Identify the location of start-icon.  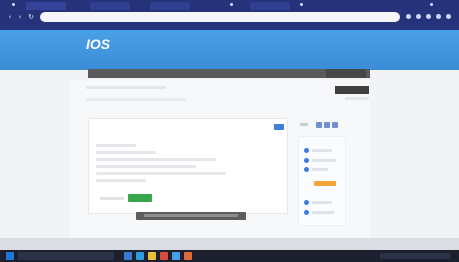
(10, 256).